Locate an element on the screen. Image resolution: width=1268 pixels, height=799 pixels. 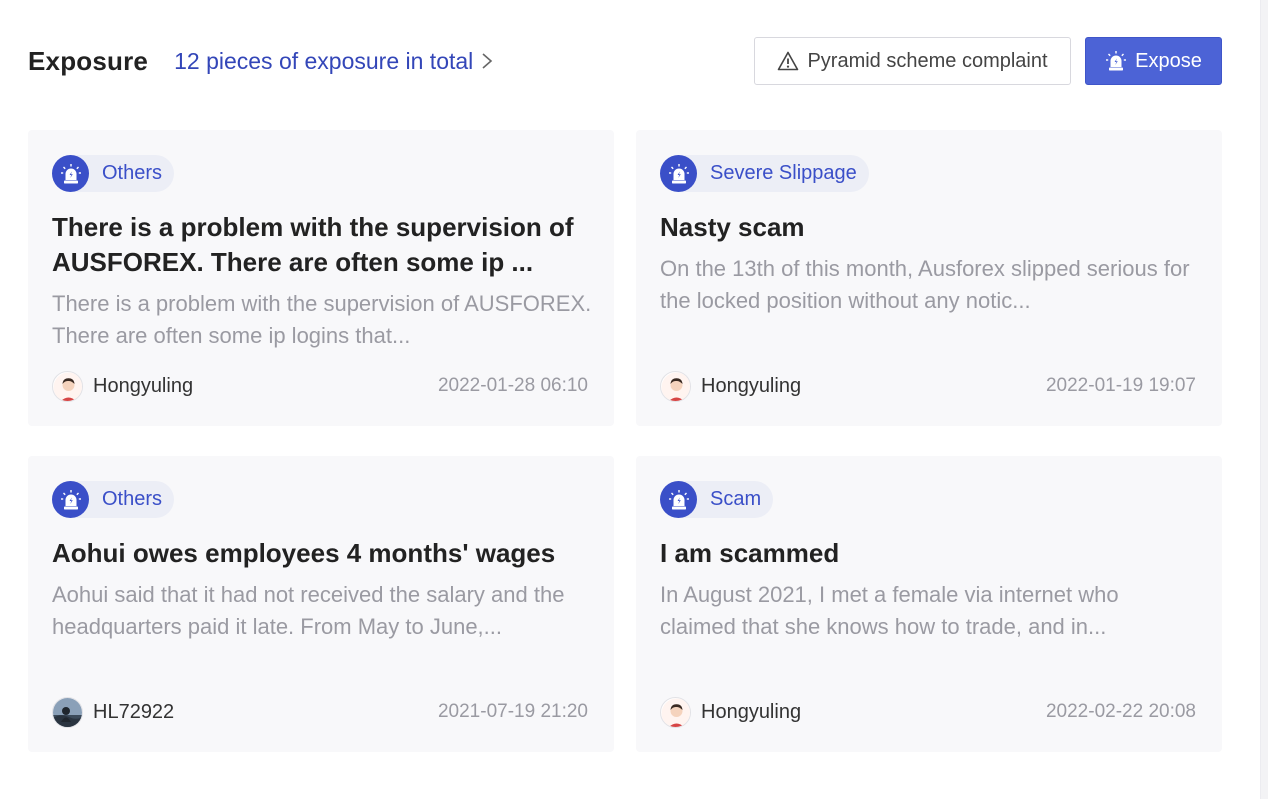
chevron-right-icon is located at coordinates (487, 61).